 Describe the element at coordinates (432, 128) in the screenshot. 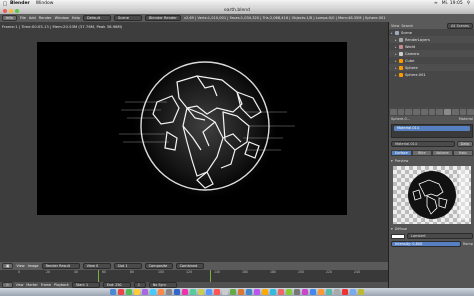

I see `material-slot-item: Material.014` at that location.